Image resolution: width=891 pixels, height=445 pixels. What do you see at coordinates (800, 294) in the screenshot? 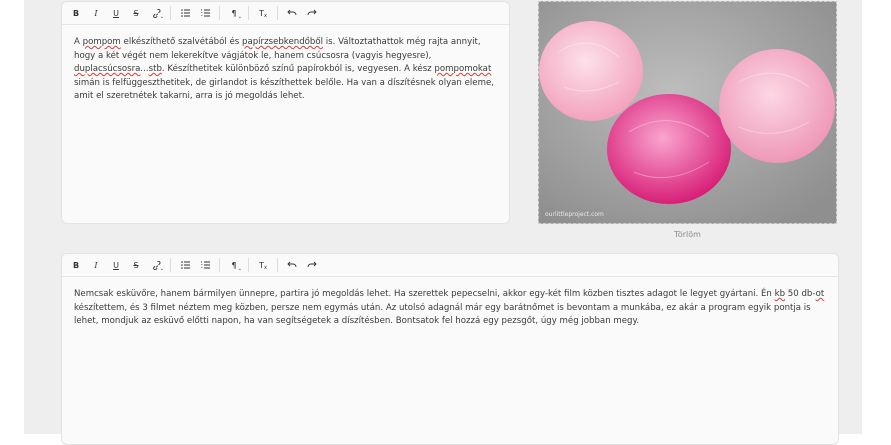
I see `text-run: 50 db-` at bounding box center [800, 294].